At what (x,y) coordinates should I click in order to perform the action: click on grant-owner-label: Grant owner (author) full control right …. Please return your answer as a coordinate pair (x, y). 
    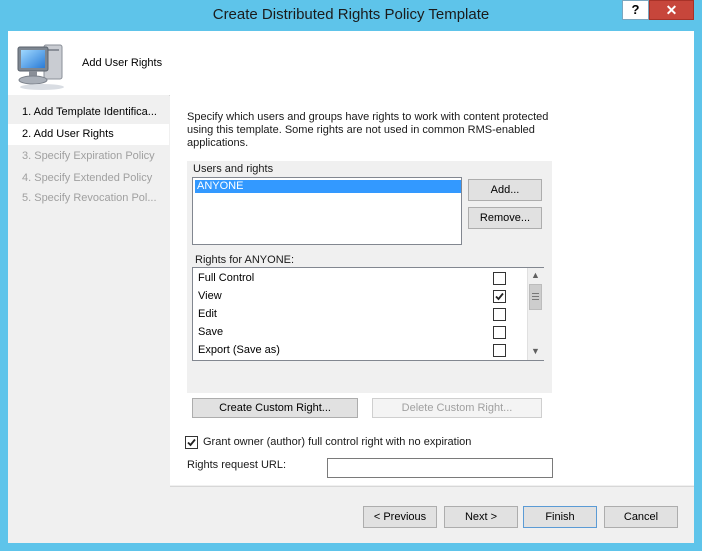
    Looking at the image, I should click on (337, 442).